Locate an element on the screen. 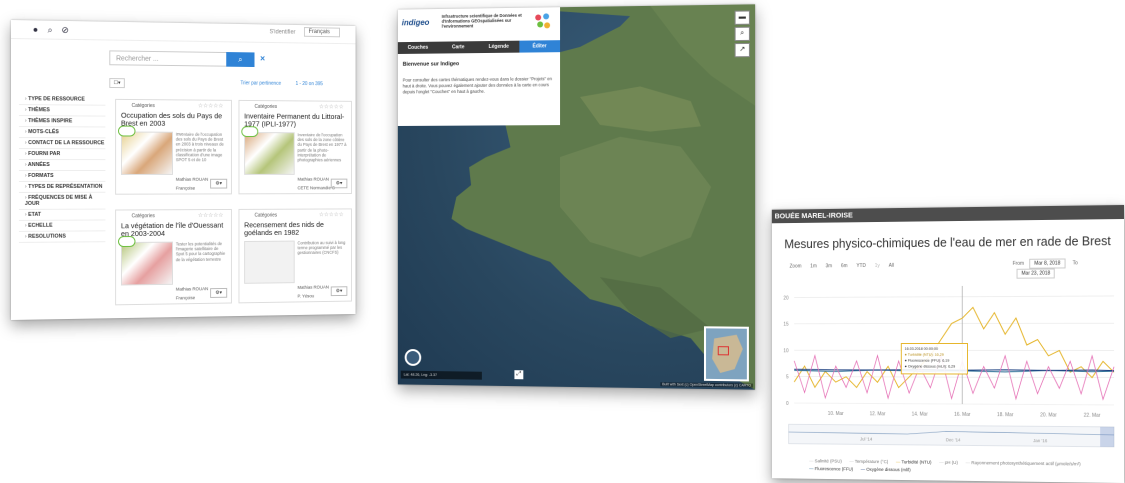  search-button: ⌕ is located at coordinates (240, 60).